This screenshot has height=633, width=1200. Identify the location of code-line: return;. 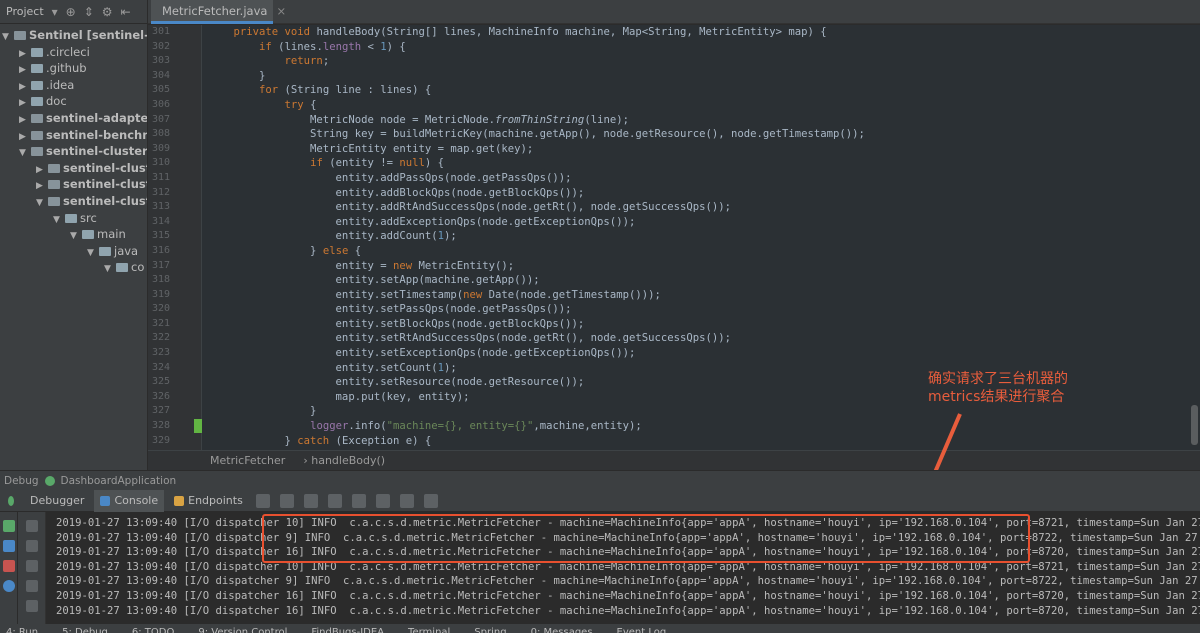
(307, 61).